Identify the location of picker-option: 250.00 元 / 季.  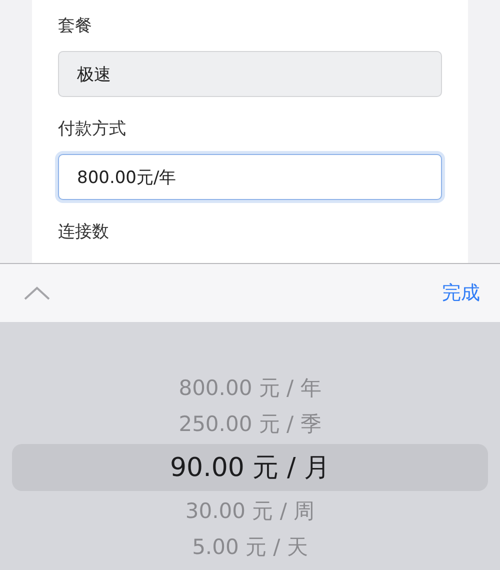
(250, 424).